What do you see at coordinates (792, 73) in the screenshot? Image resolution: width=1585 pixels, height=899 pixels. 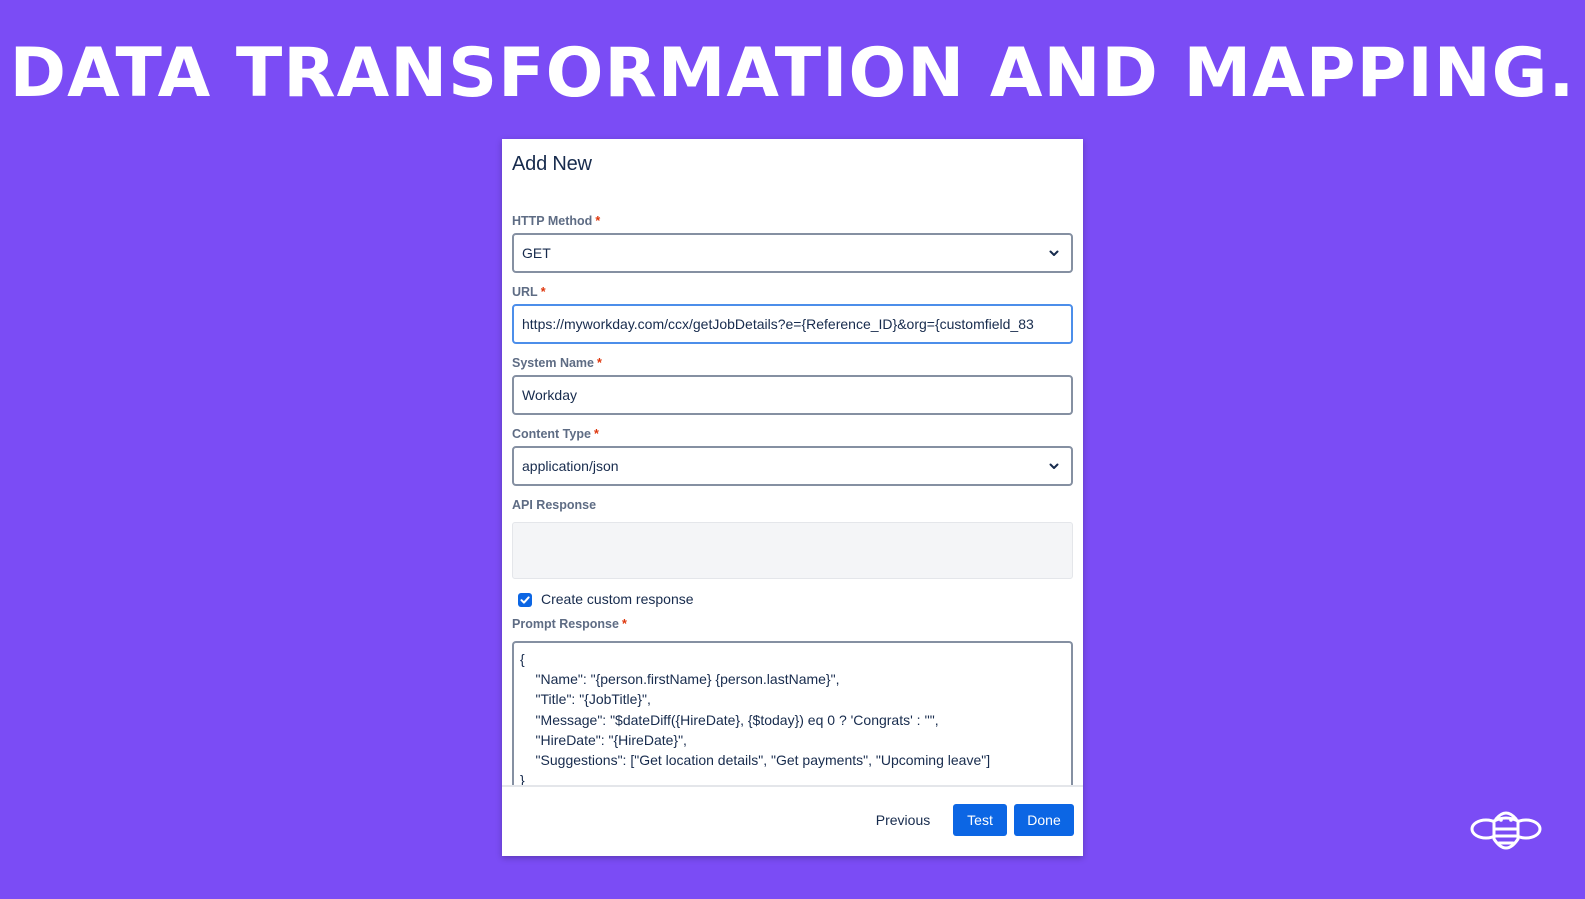 I see `page-headline: DATA TRANSFORMATION AND MAPPING.` at bounding box center [792, 73].